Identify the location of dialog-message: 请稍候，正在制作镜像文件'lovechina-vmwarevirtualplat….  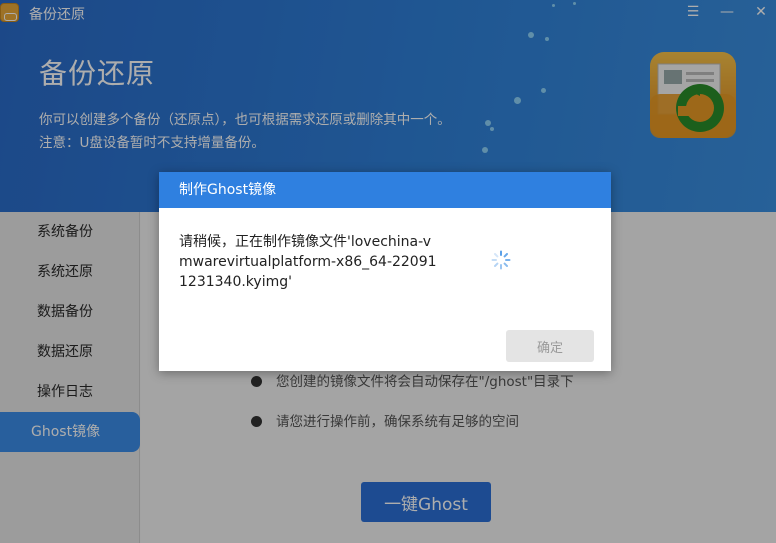
(308, 262).